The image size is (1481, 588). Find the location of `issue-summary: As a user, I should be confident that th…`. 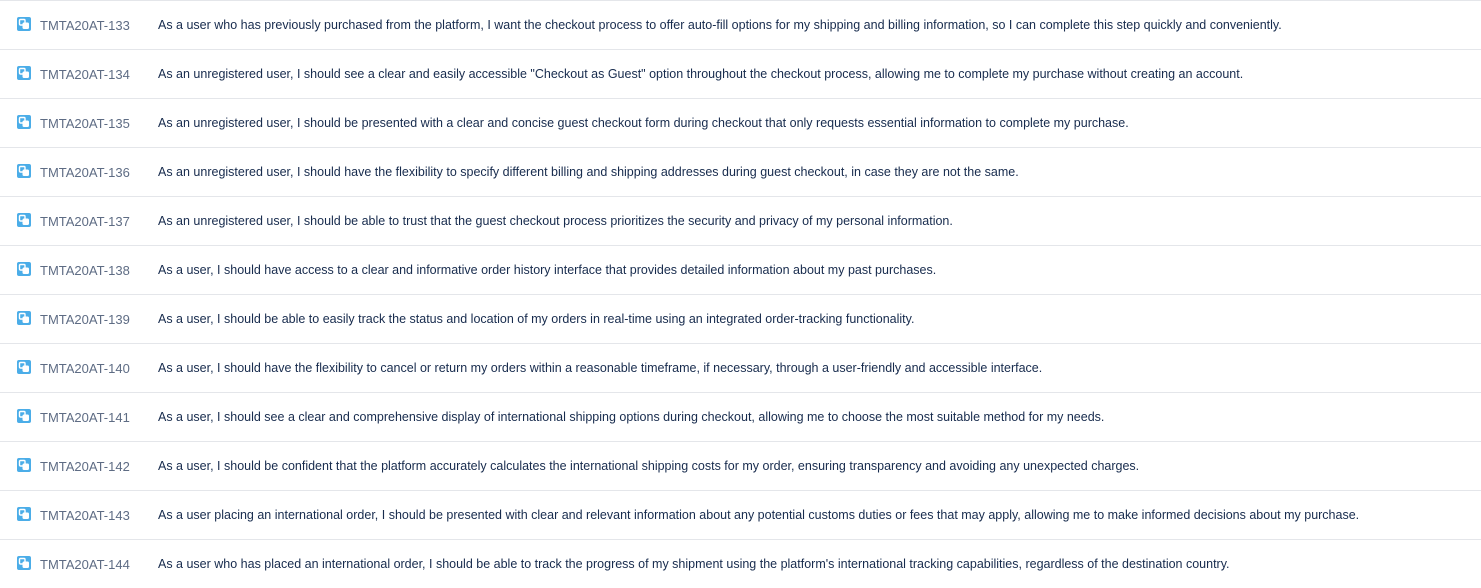

issue-summary: As a user, I should be confident that th… is located at coordinates (649, 466).